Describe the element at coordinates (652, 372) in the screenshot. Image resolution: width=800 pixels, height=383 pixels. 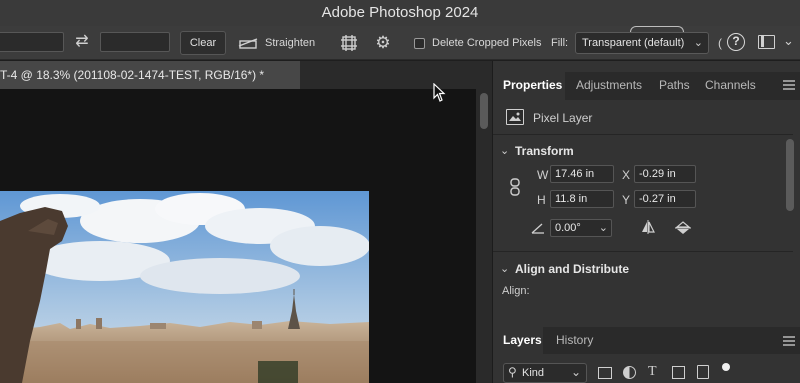
I see `filter-type-icon: T` at that location.